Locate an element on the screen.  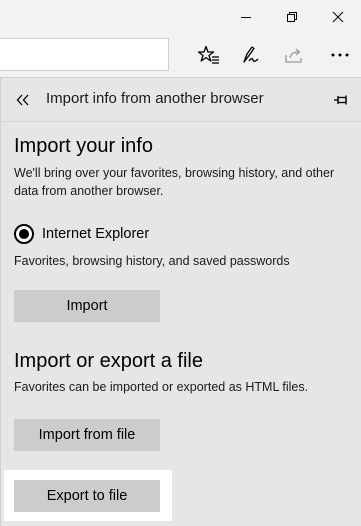
more-icon is located at coordinates (340, 55).